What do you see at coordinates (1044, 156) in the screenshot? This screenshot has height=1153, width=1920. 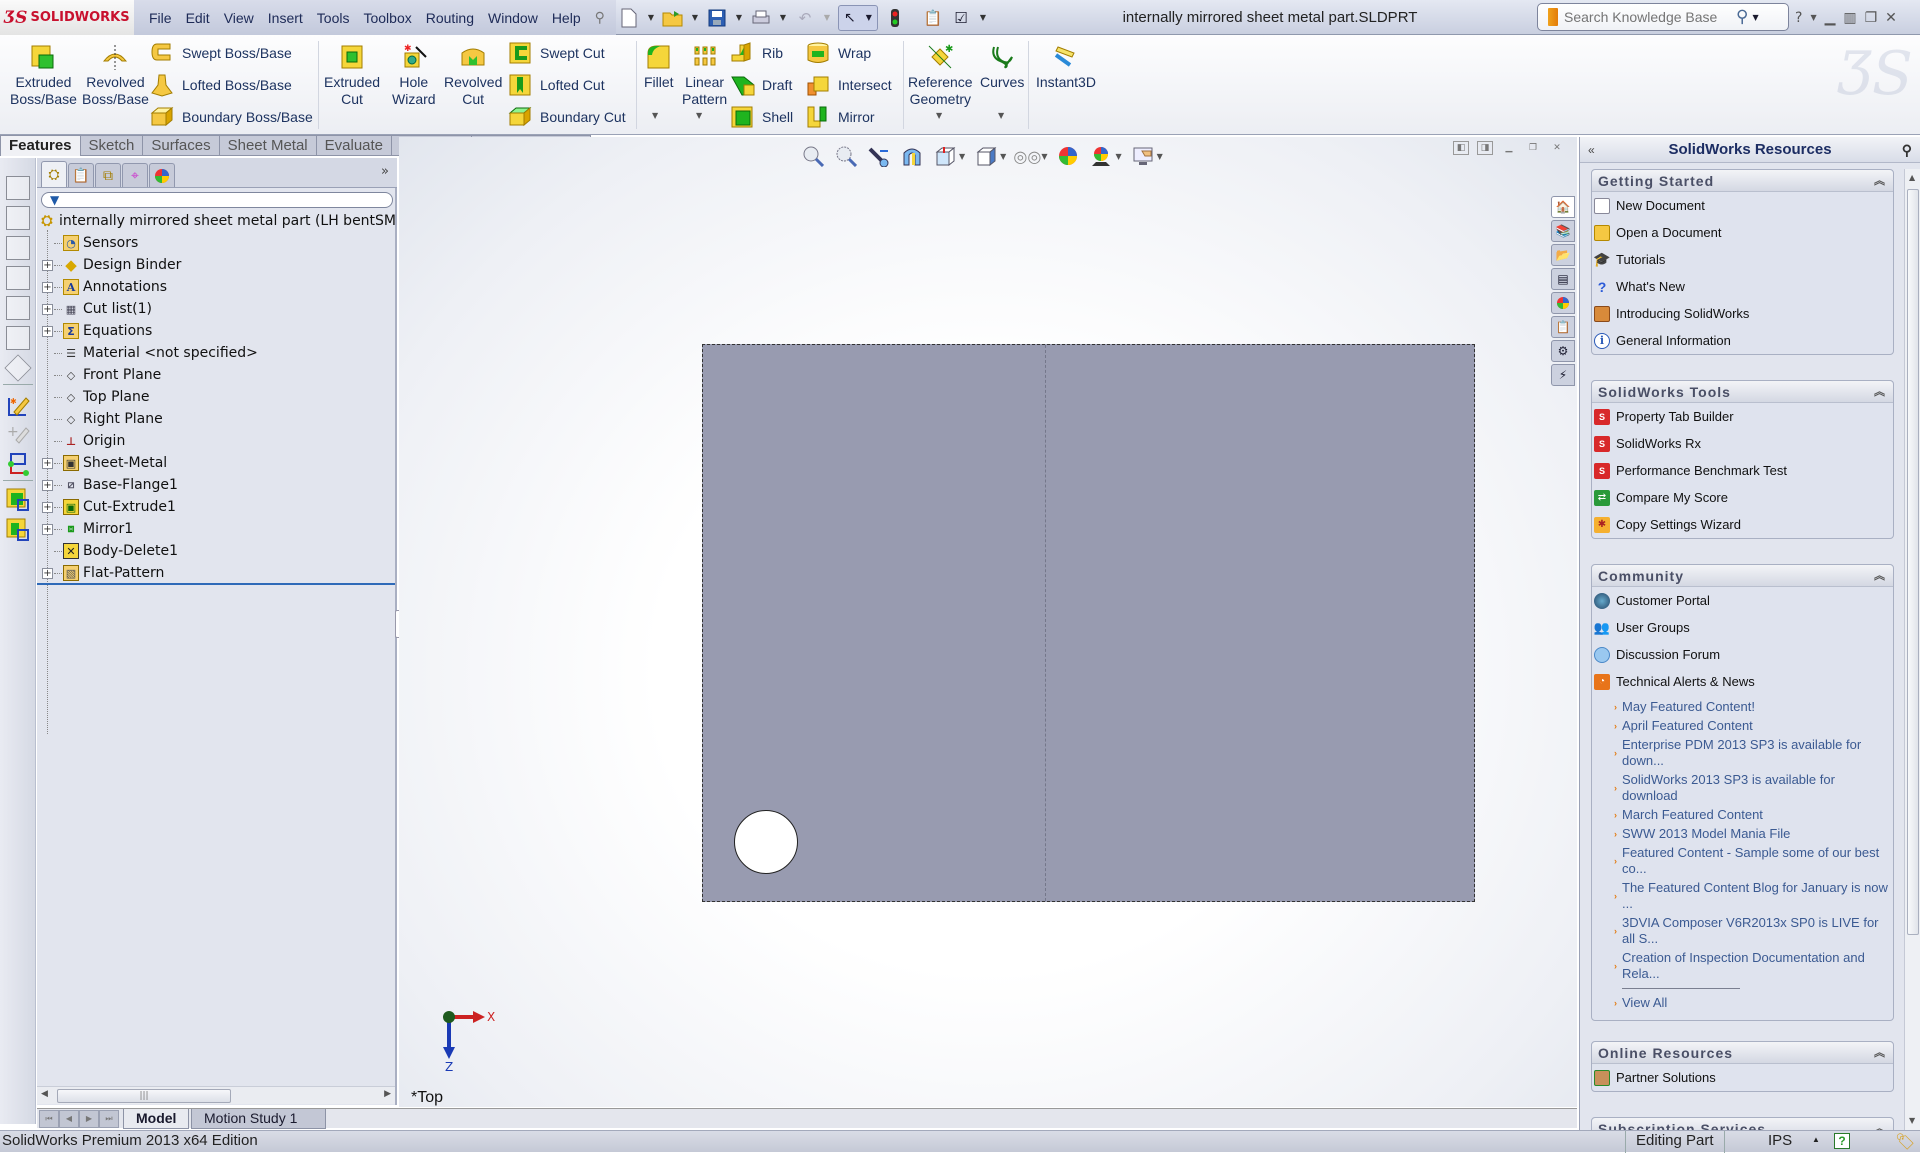 I see `hide-show-dropdown-icon: ▼` at bounding box center [1044, 156].